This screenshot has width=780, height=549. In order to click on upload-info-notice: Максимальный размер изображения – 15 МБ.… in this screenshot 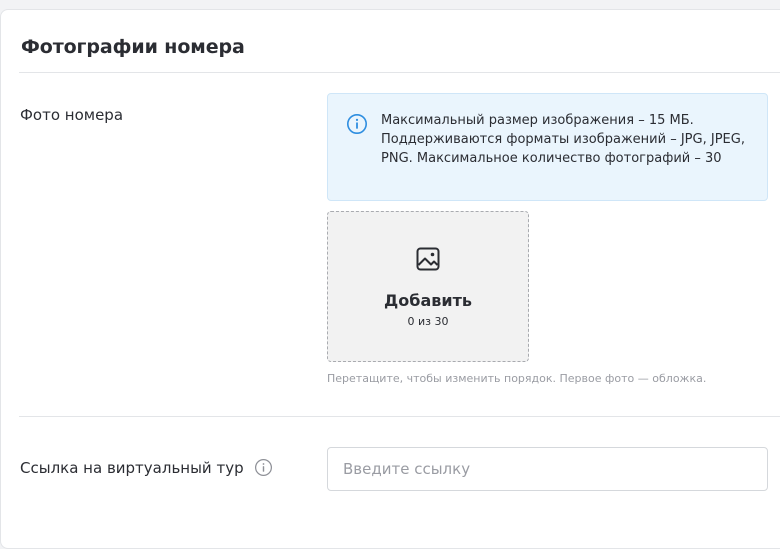, I will do `click(547, 147)`.